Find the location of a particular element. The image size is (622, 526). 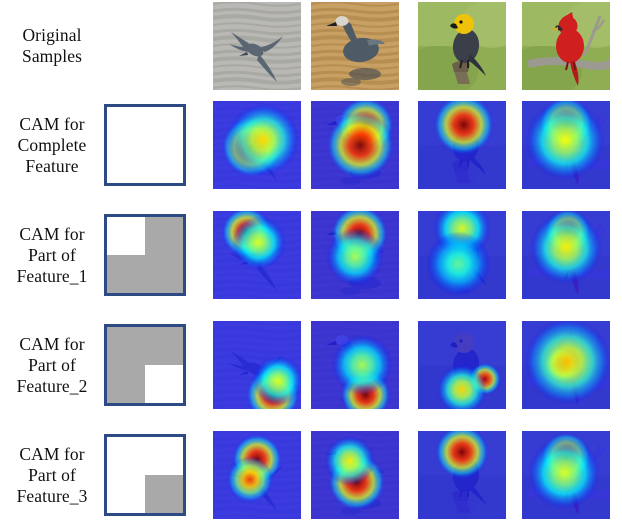

row-label-line: Complete is located at coordinates (52, 145).